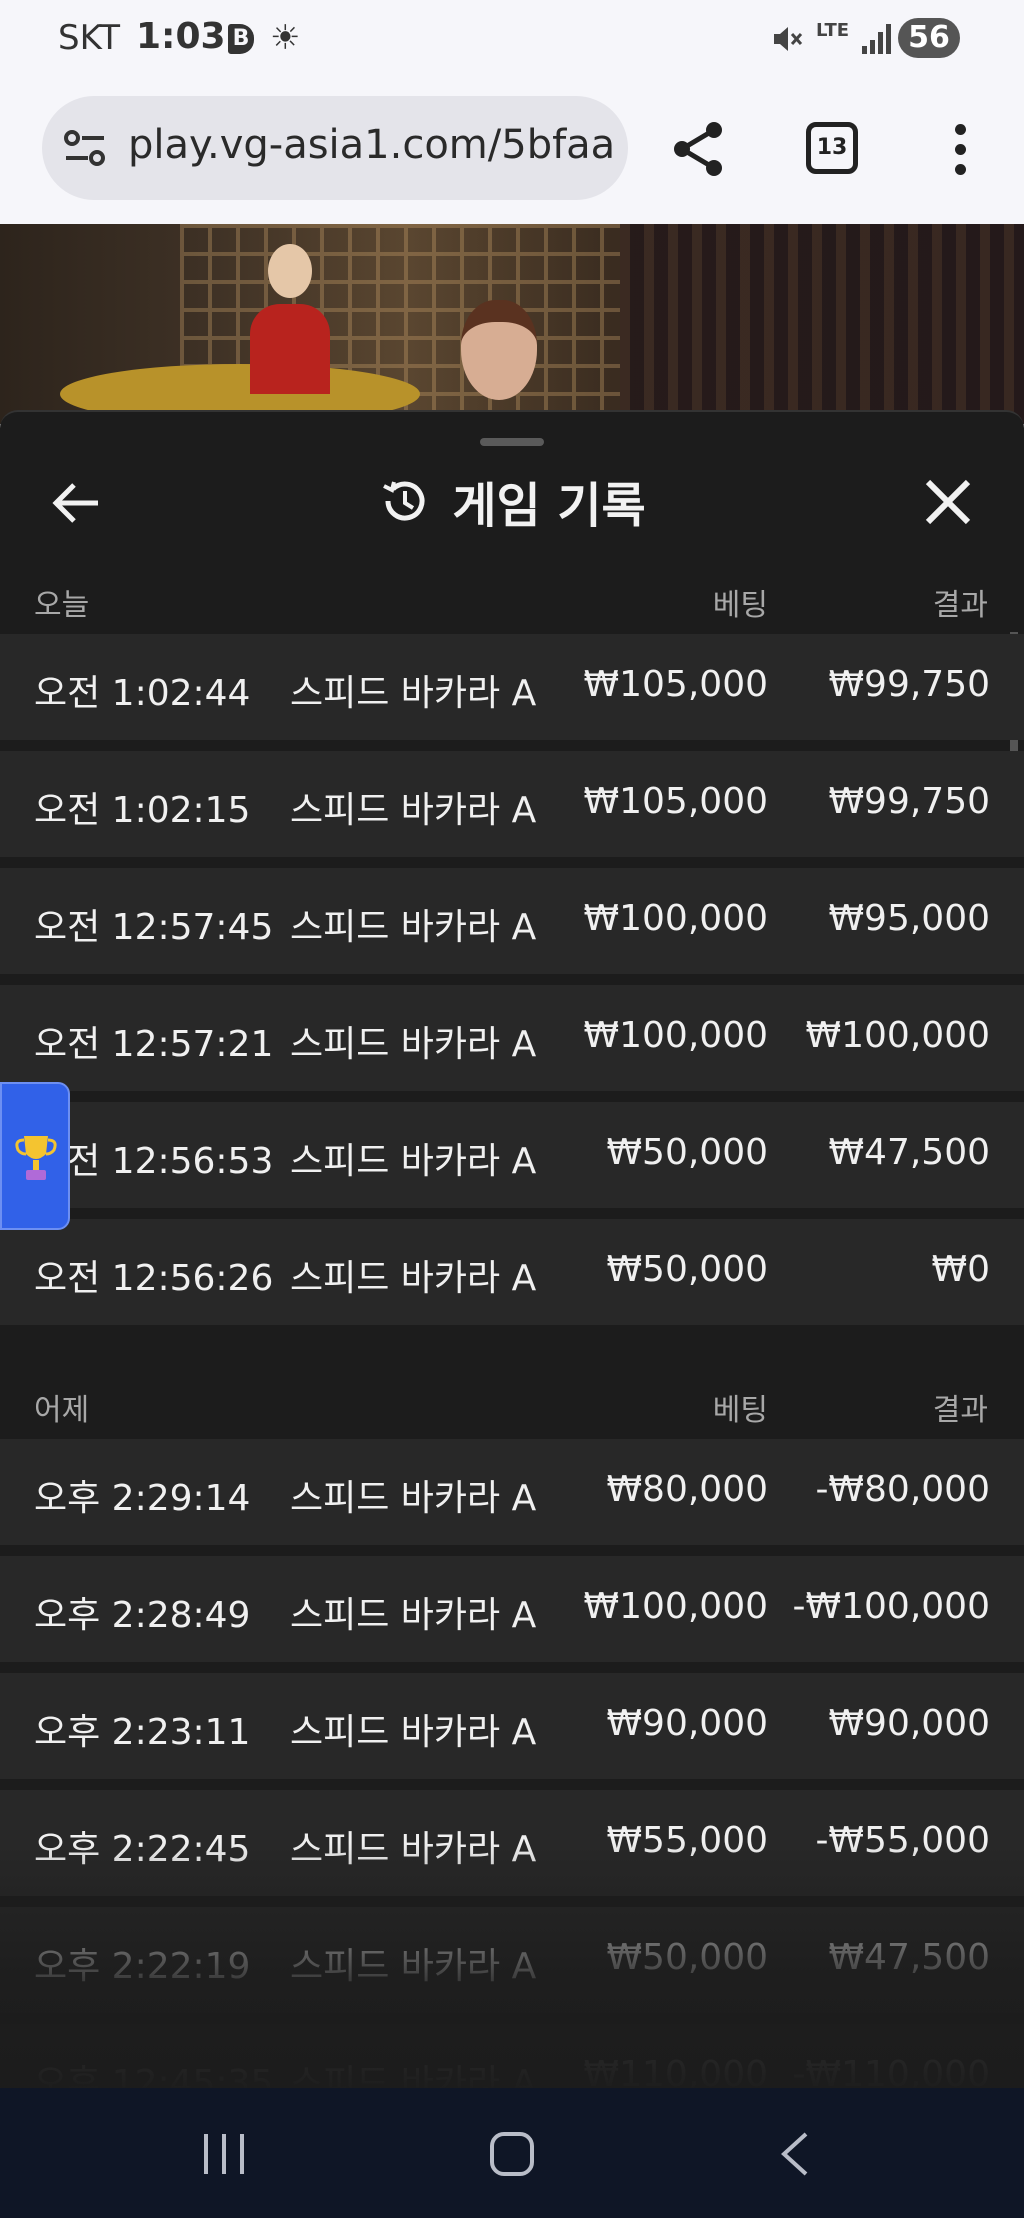  Describe the element at coordinates (142, 1849) in the screenshot. I see `row-time: 오후 2:22:45` at that location.